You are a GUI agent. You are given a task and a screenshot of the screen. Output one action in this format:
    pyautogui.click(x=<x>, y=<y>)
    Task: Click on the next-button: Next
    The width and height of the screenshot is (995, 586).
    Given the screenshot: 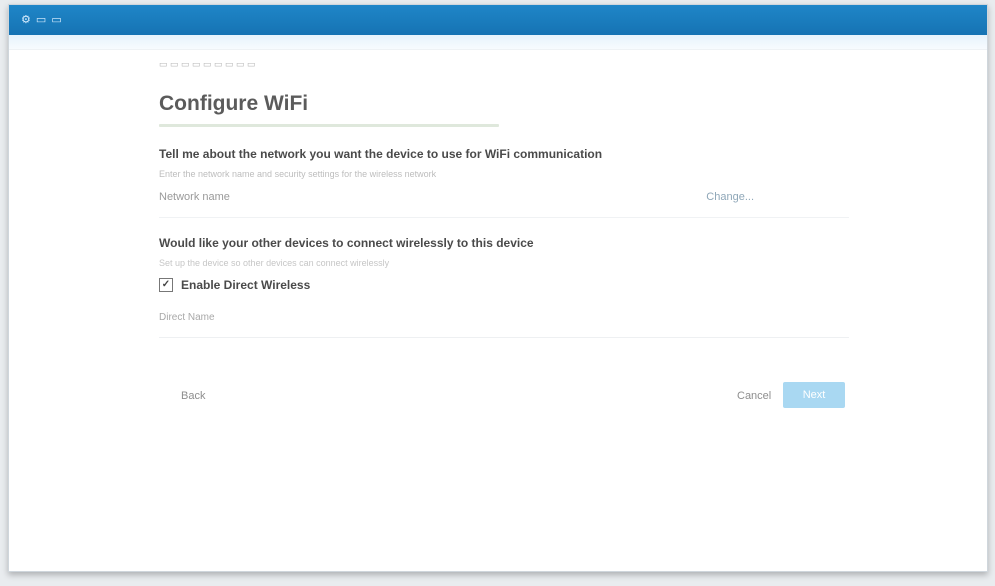 What is the action you would take?
    pyautogui.click(x=814, y=395)
    